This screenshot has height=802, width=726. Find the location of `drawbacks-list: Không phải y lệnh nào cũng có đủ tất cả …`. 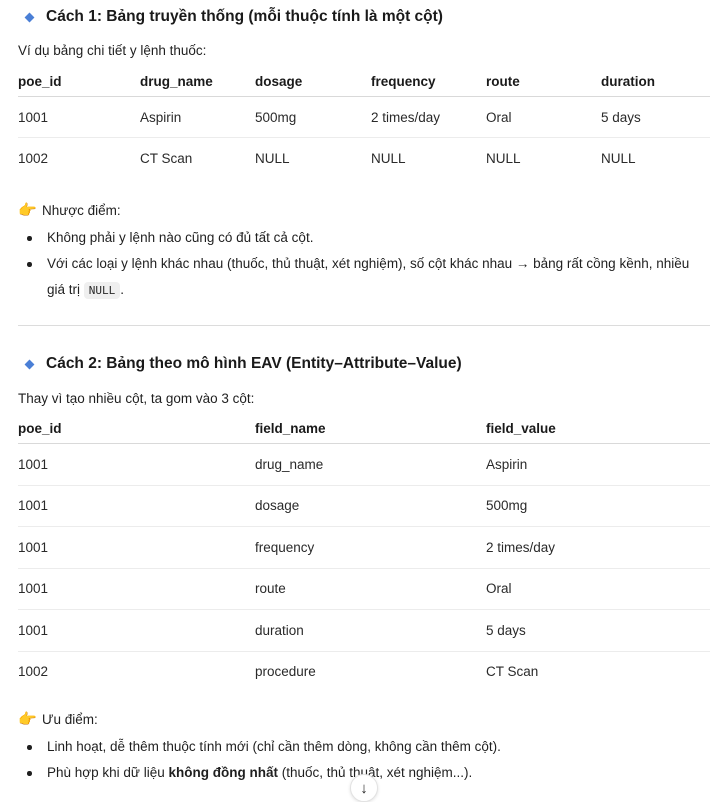

drawbacks-list: Không phải y lệnh nào cũng có đủ tất cả … is located at coordinates (363, 264).